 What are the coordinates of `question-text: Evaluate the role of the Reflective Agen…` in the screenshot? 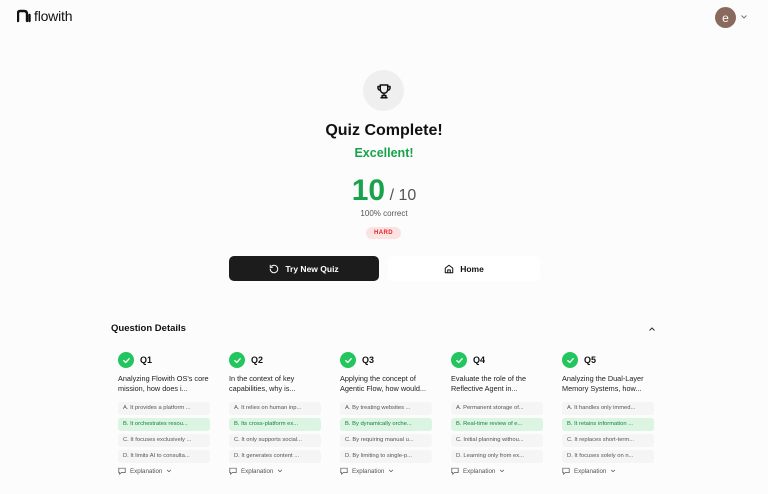 It's located at (489, 383).